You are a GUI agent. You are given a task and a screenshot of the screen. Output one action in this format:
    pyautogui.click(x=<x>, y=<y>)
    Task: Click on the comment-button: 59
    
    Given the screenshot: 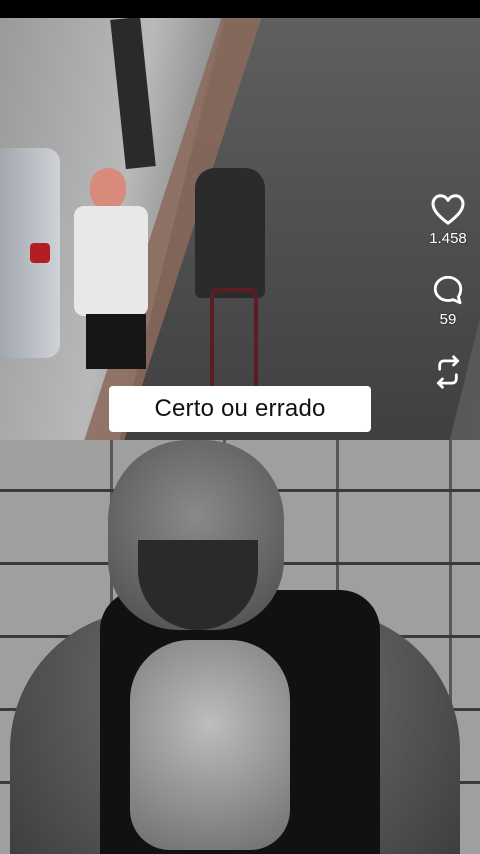 What is the action you would take?
    pyautogui.click(x=448, y=300)
    